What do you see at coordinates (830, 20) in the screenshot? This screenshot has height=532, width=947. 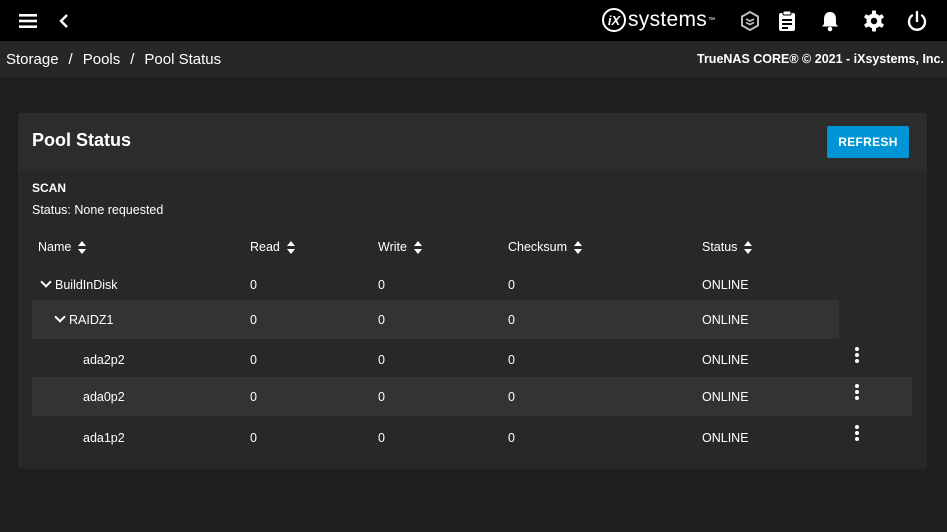 I see `notifications-icon` at bounding box center [830, 20].